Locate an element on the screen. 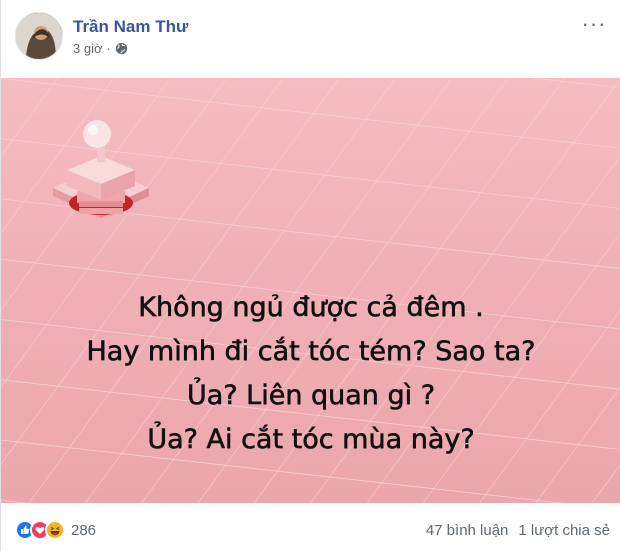  more-options-button: ··· is located at coordinates (594, 23).